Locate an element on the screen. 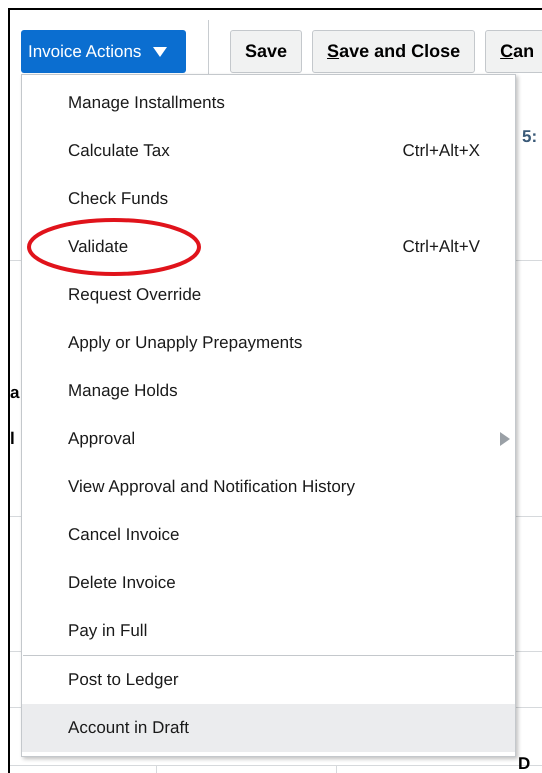  toolbar-button: Save is located at coordinates (266, 51).